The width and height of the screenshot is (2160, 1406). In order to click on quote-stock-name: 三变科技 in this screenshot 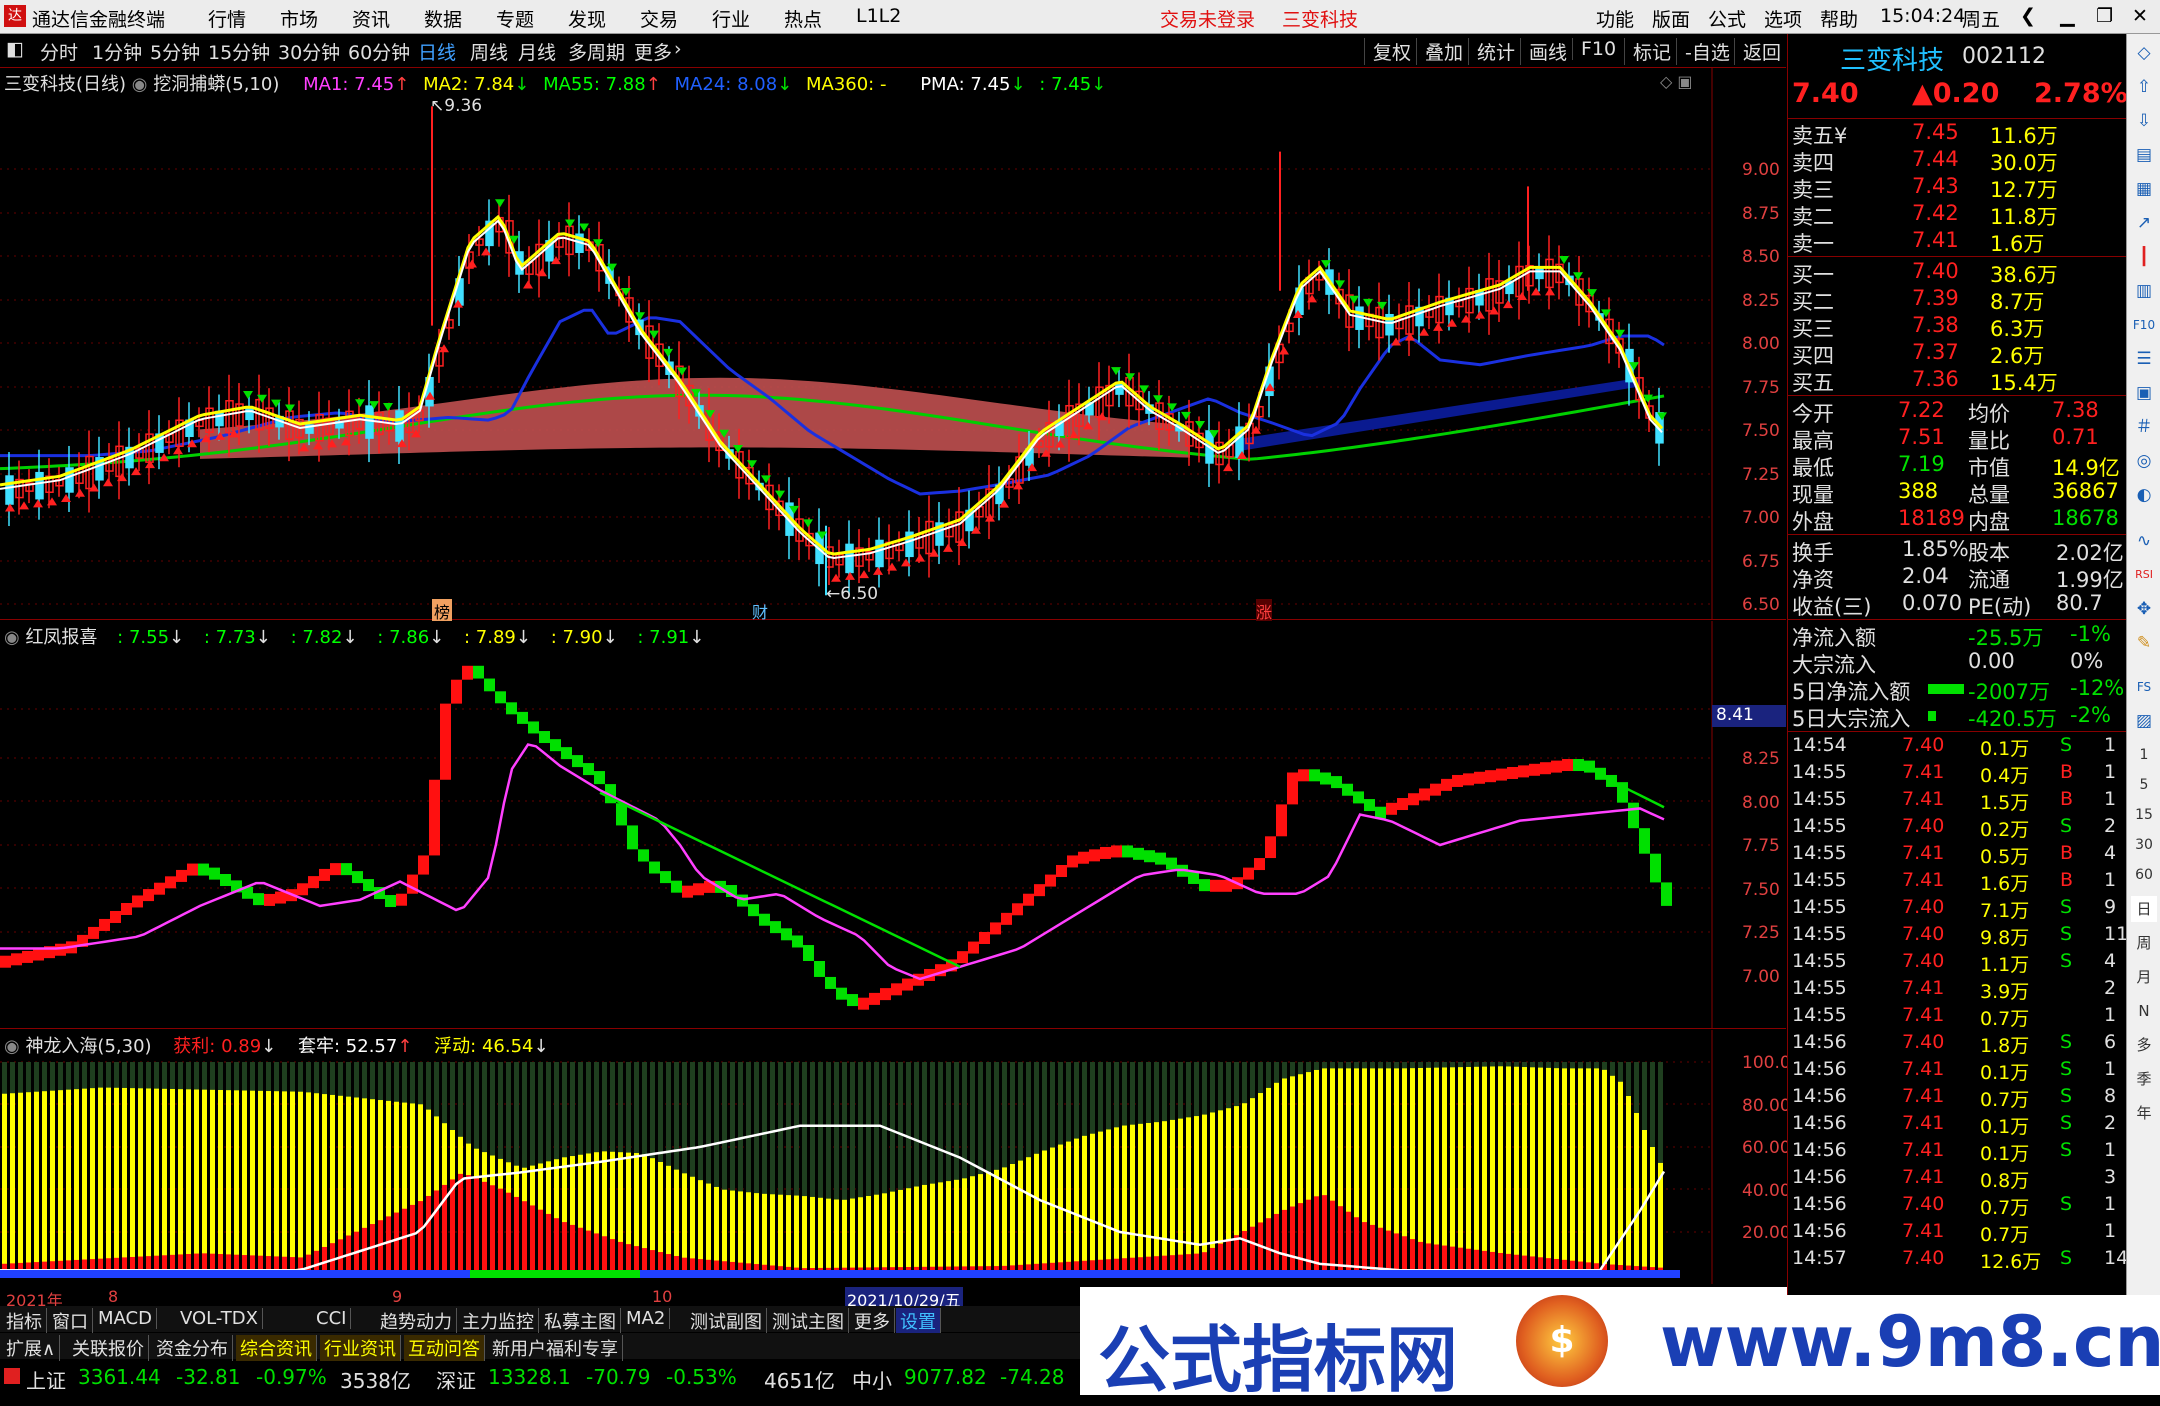, I will do `click(1892, 58)`.